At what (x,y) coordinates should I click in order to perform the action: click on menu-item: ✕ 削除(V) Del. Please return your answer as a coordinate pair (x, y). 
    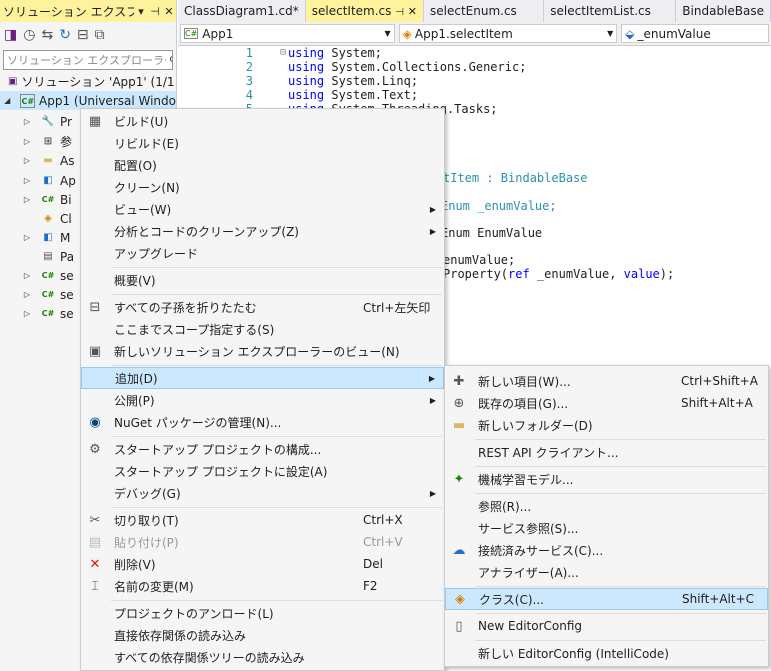
    Looking at the image, I should click on (262, 564).